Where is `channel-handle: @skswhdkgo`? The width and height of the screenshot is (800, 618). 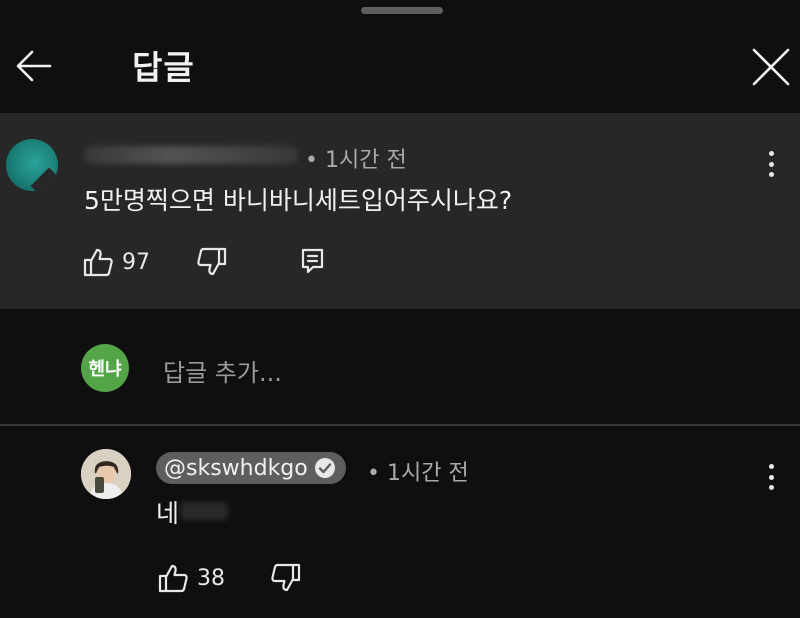
channel-handle: @skswhdkgo is located at coordinates (236, 468).